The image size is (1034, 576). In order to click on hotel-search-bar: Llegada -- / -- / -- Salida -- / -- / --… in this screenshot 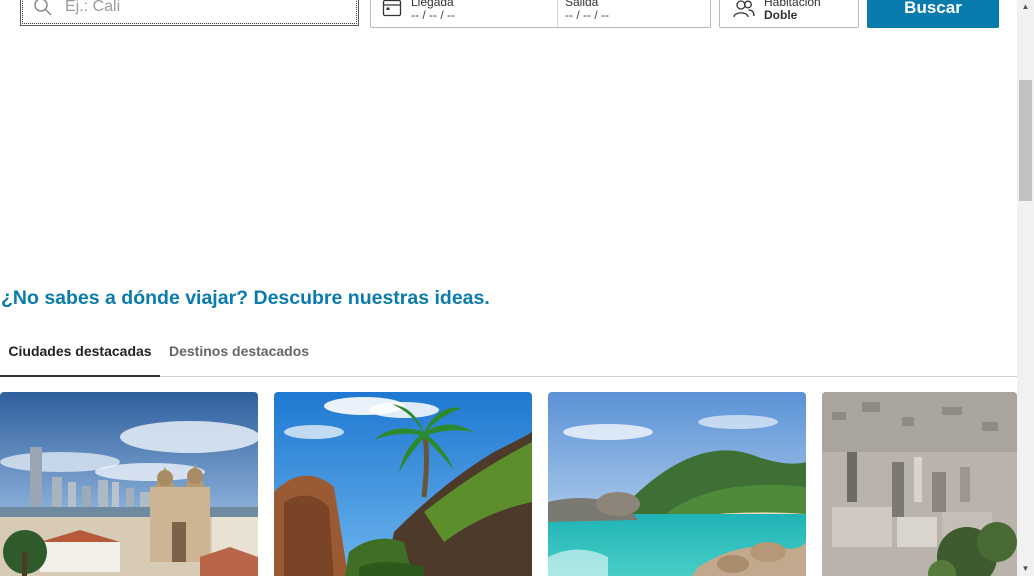, I will do `click(508, 14)`.